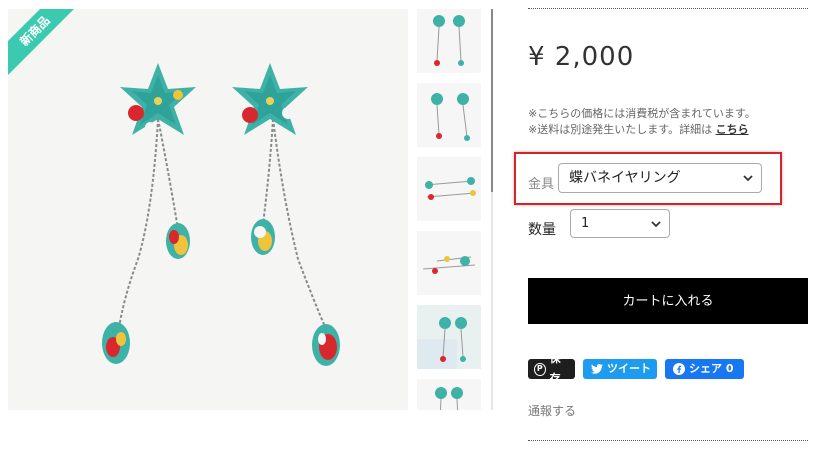 This screenshot has height=449, width=817. I want to click on tax-note: ※こちらの価格には消費税が含まれています。, so click(642, 113).